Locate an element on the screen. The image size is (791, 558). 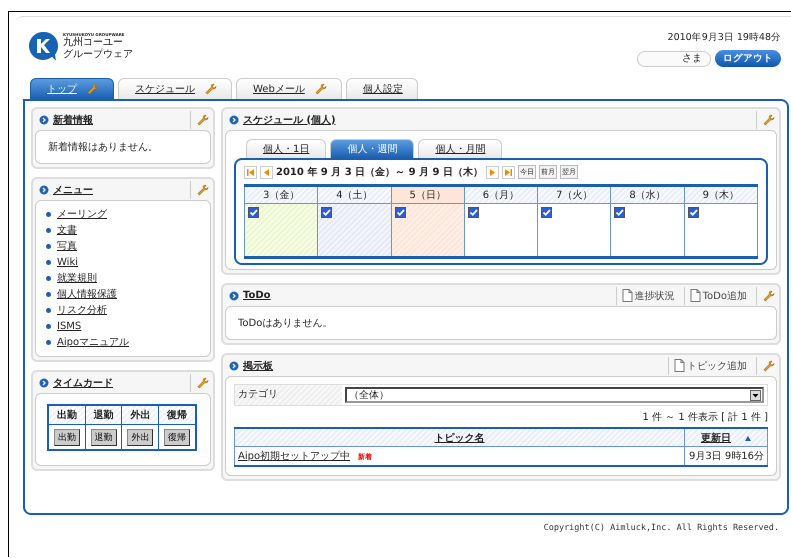
portlet-title: スケジュール (個人) is located at coordinates (289, 119).